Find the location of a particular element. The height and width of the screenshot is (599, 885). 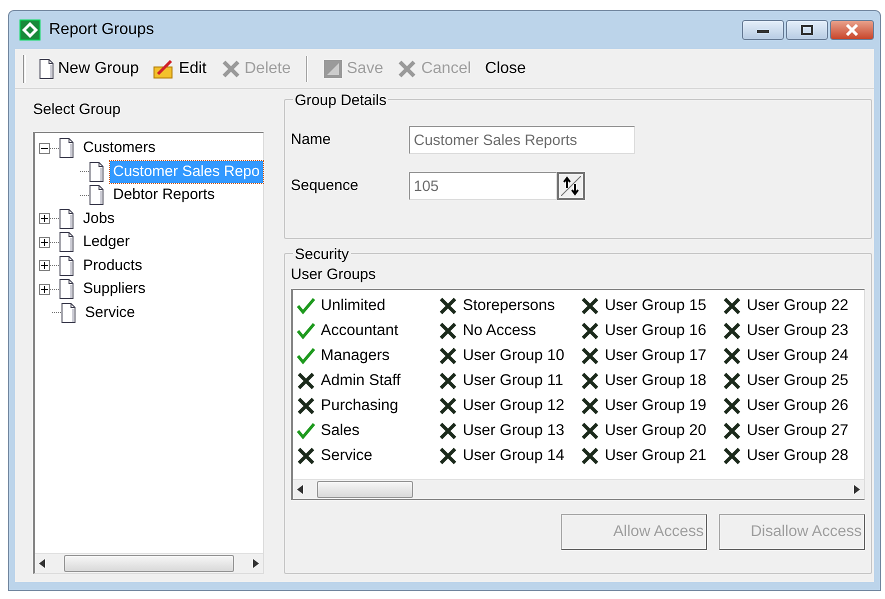

user-group-label: Service is located at coordinates (346, 456).